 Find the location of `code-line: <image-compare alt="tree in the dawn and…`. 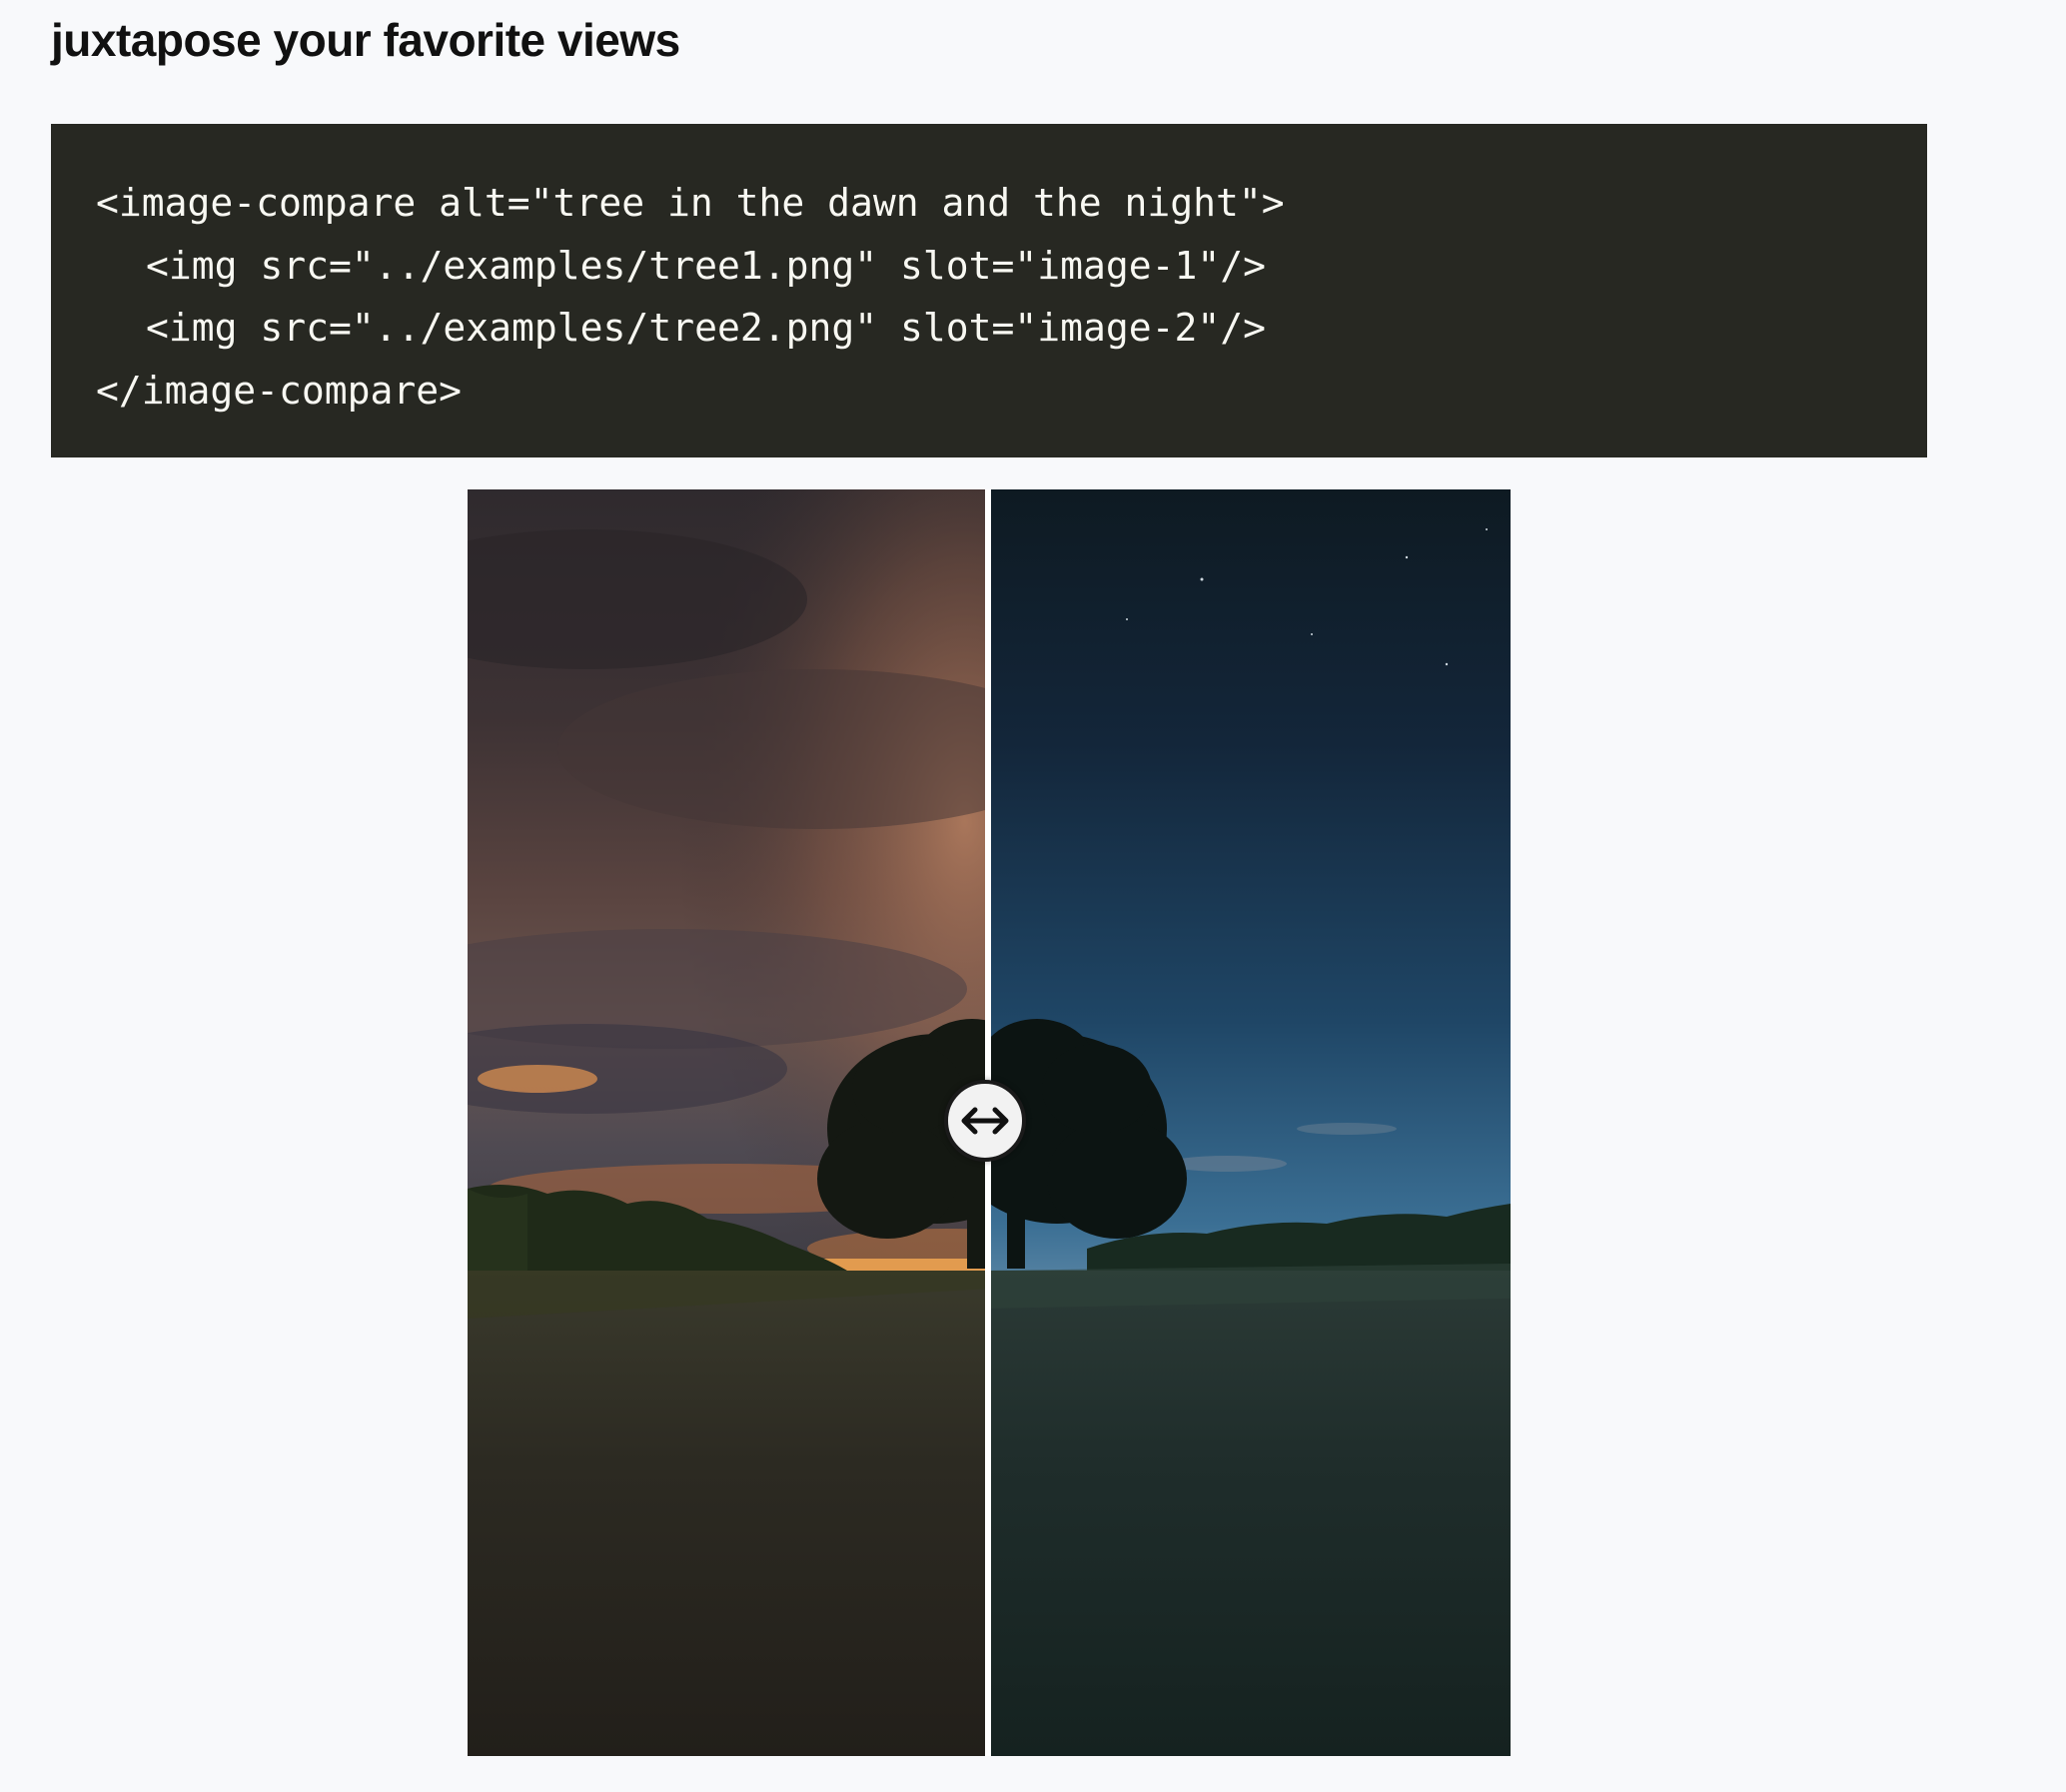

code-line: <image-compare alt="tree in the dawn and… is located at coordinates (690, 203).